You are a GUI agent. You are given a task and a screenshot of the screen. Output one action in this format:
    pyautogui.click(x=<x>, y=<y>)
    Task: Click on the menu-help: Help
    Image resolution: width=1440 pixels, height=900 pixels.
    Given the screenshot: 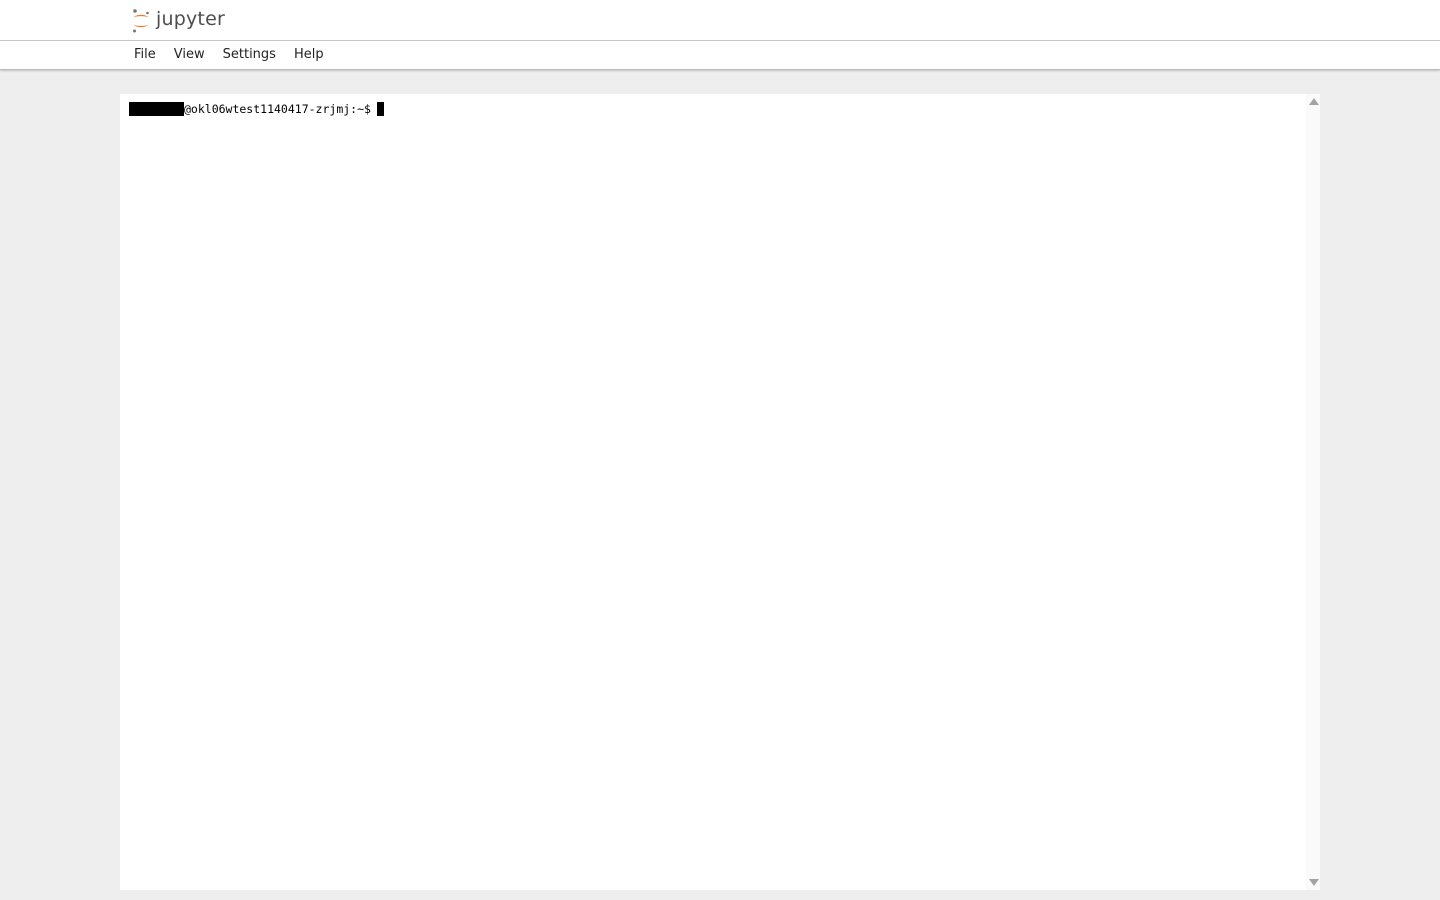 What is the action you would take?
    pyautogui.click(x=309, y=55)
    